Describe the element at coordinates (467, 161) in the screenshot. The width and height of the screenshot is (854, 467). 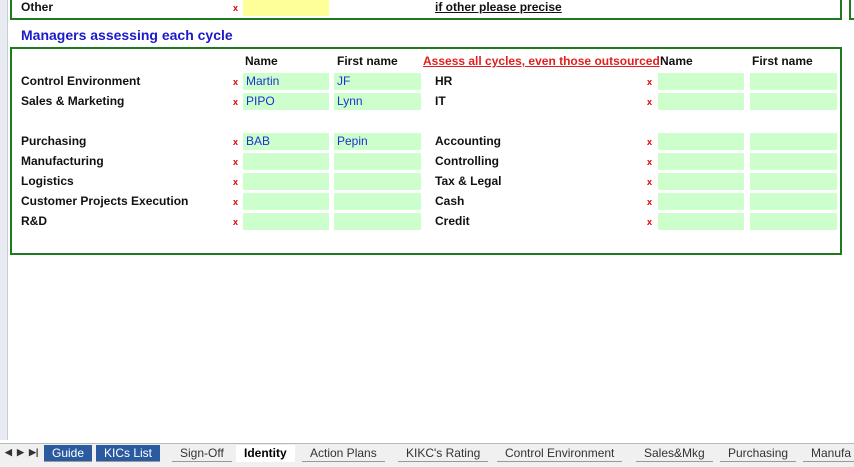
I see `cycle-label: Controlling` at that location.